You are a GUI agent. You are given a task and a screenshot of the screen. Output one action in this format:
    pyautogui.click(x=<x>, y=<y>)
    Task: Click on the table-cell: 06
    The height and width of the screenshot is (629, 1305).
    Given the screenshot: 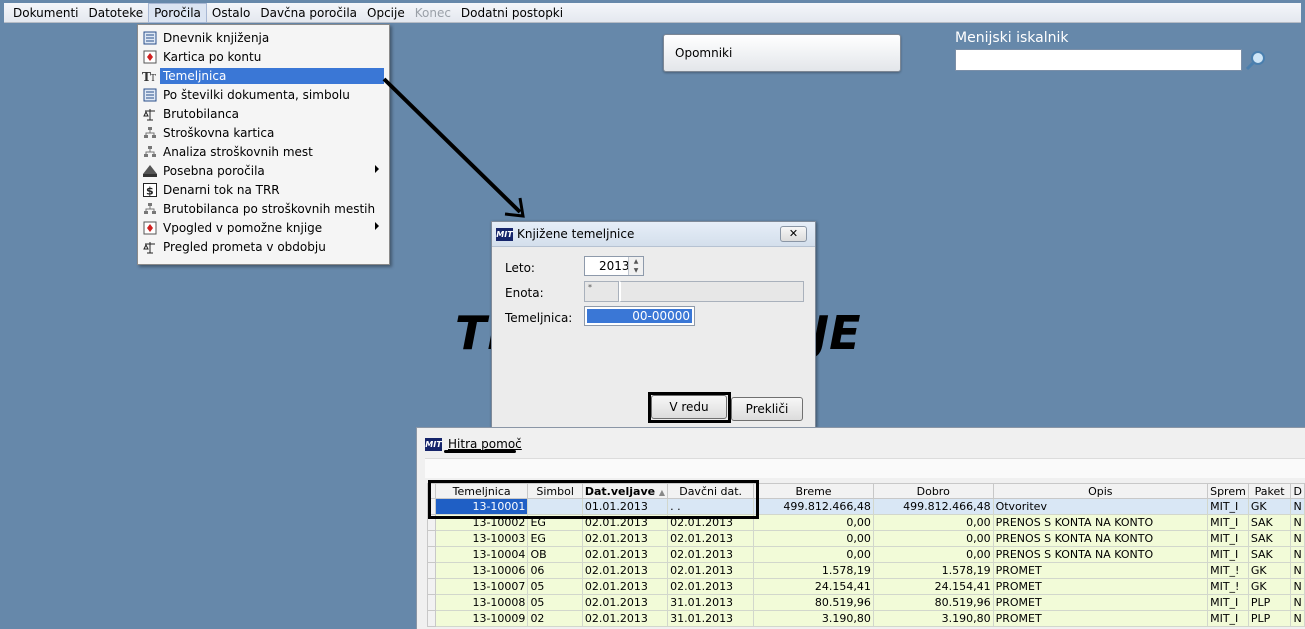 What is the action you would take?
    pyautogui.click(x=555, y=570)
    